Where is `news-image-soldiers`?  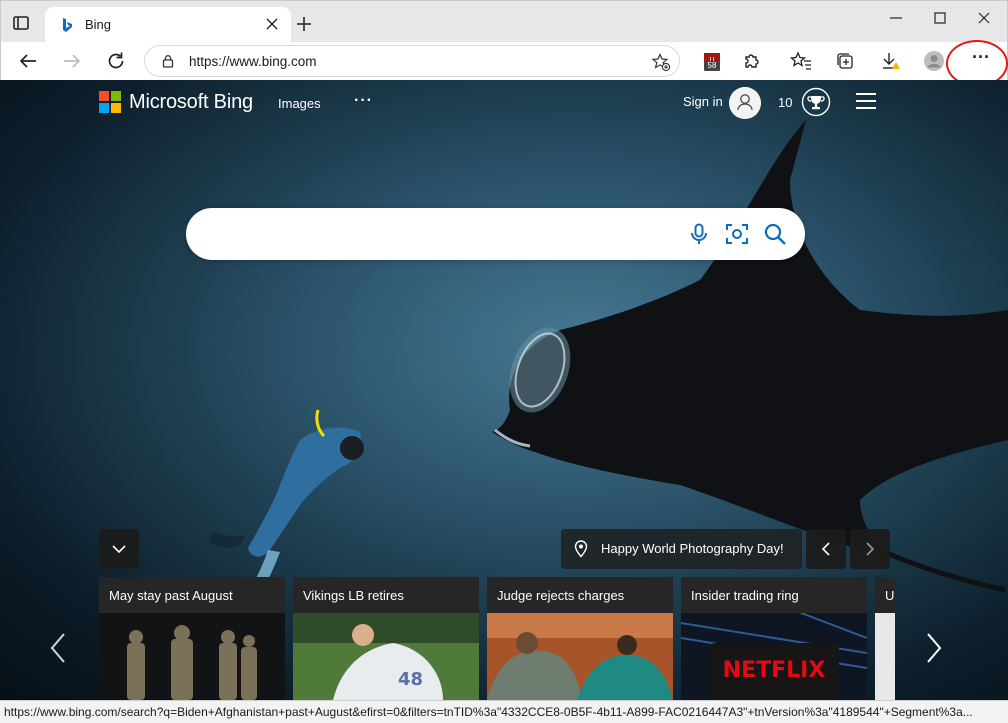
news-image-soldiers is located at coordinates (192, 656).